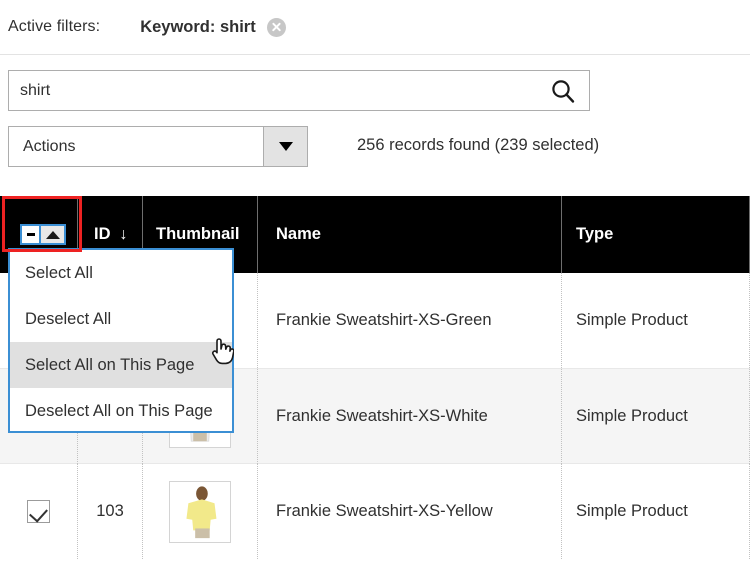 The height and width of the screenshot is (563, 750). I want to click on active-filters-bar: Active filters: Keyword: shirt, so click(375, 27).